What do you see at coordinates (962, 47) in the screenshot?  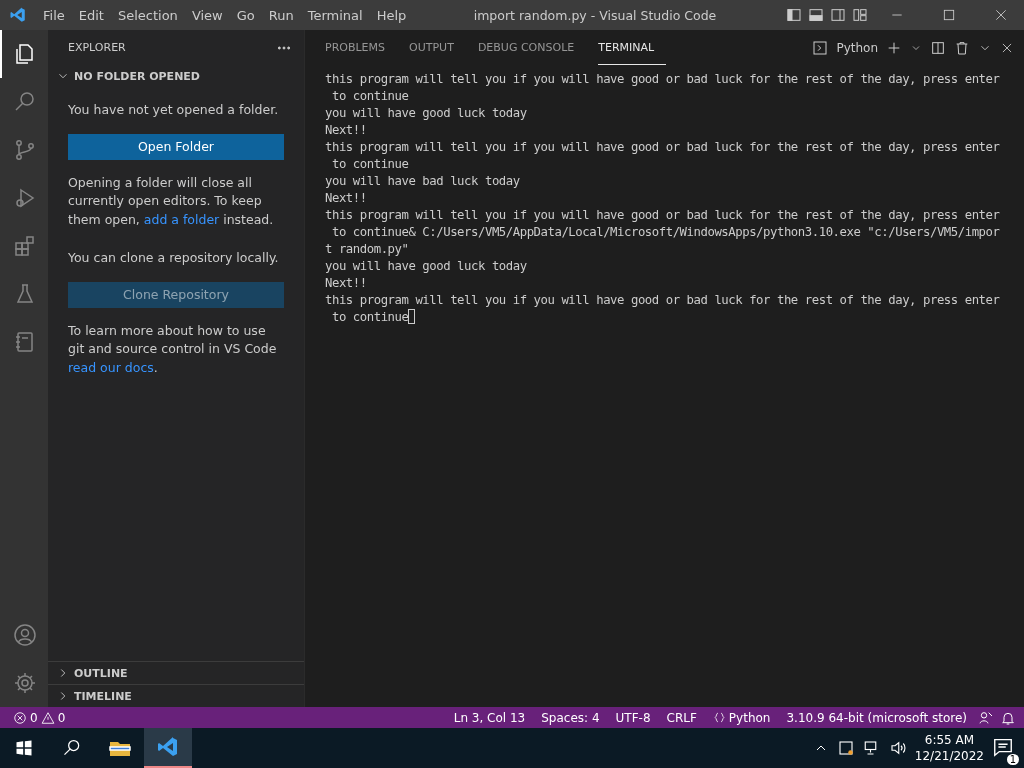 I see `trash-icon` at bounding box center [962, 47].